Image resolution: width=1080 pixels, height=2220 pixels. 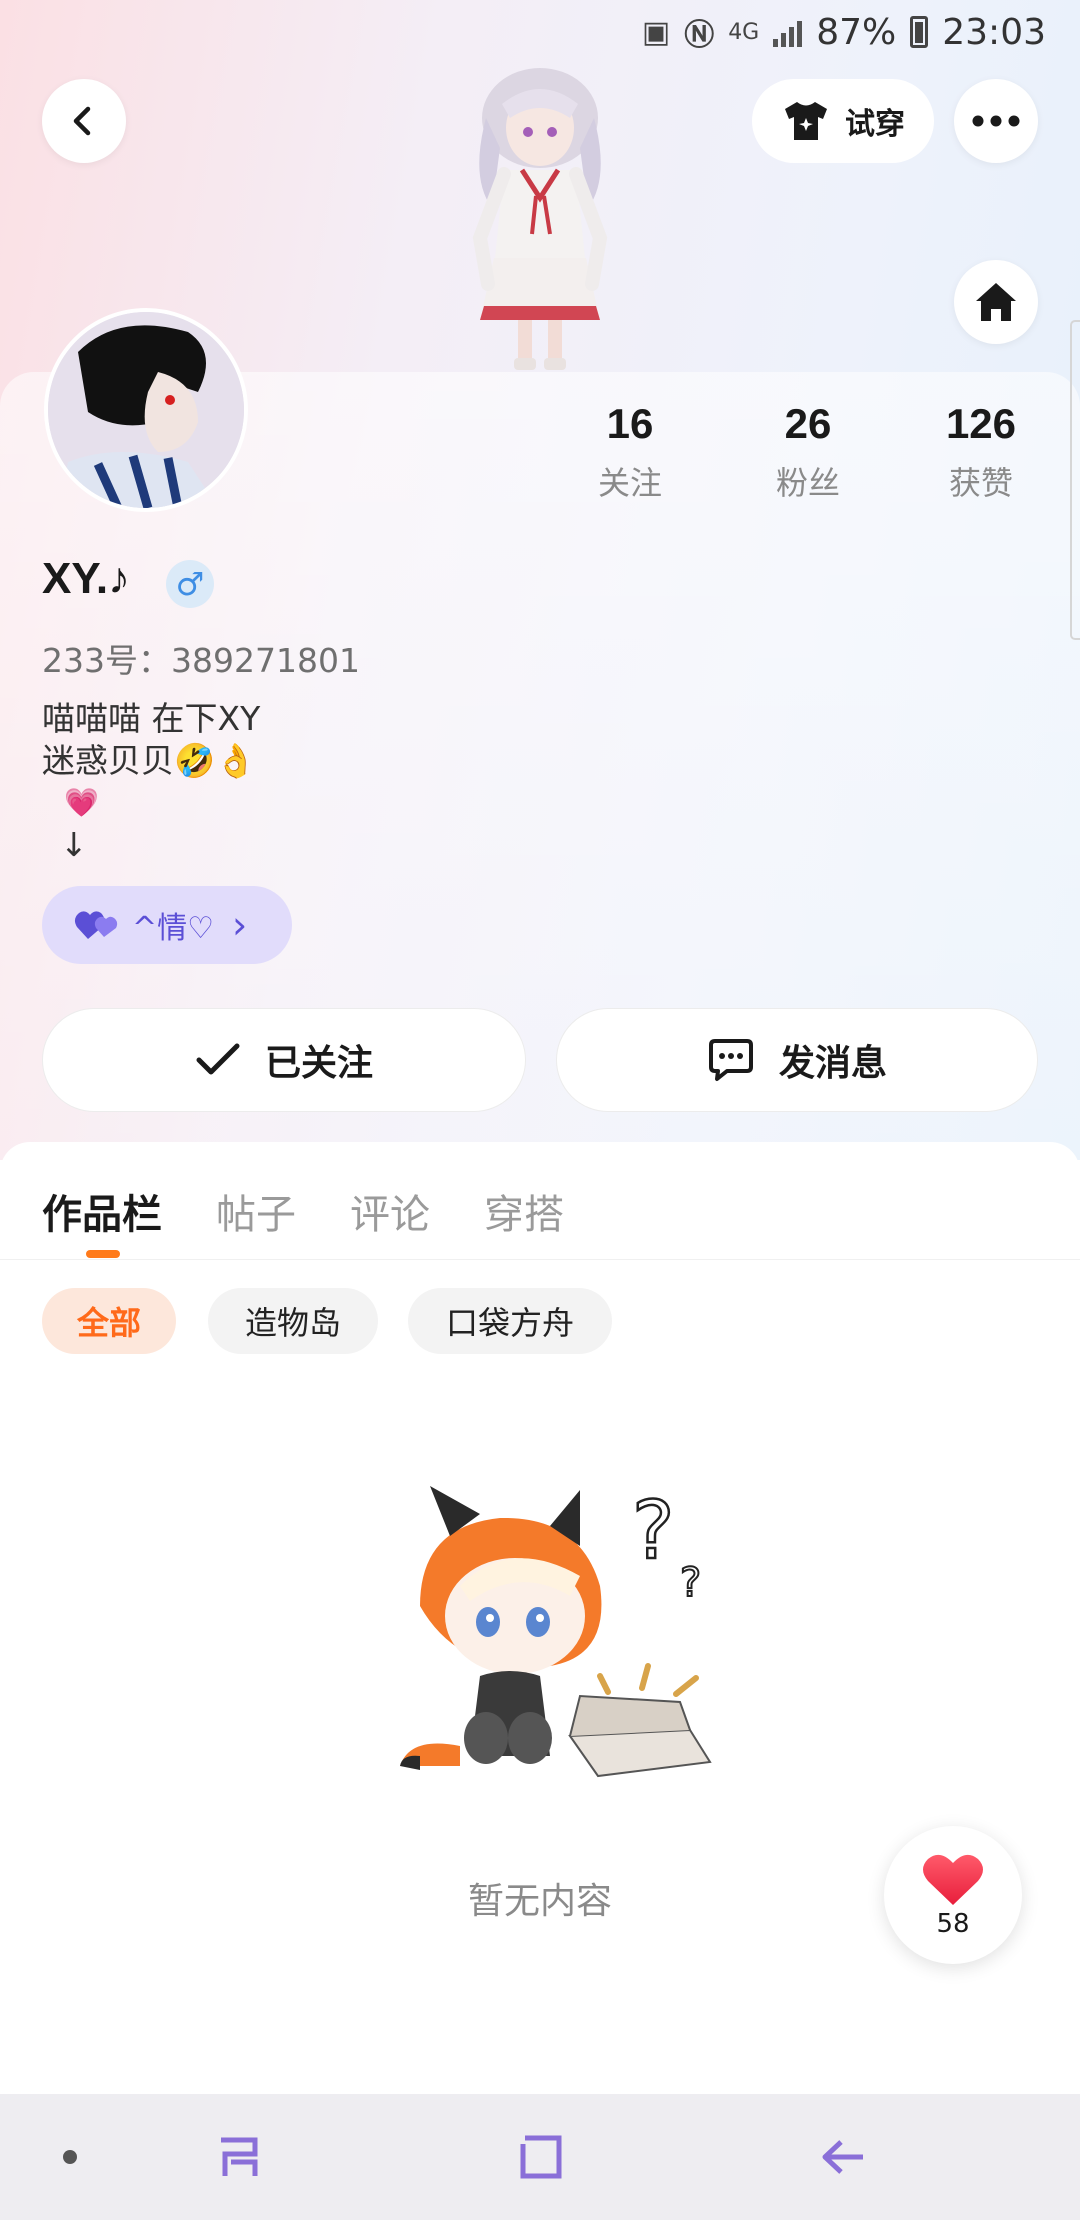 What do you see at coordinates (630, 423) in the screenshot?
I see `following-count: 16` at bounding box center [630, 423].